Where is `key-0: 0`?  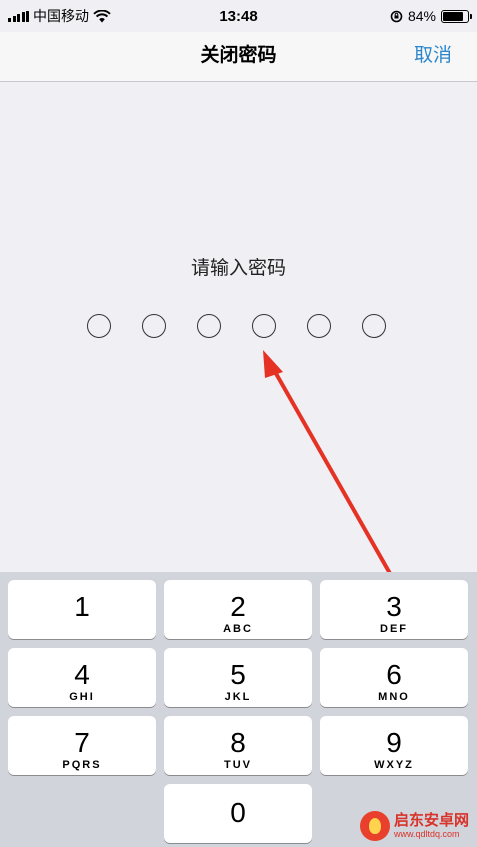
key-0: 0 is located at coordinates (238, 813).